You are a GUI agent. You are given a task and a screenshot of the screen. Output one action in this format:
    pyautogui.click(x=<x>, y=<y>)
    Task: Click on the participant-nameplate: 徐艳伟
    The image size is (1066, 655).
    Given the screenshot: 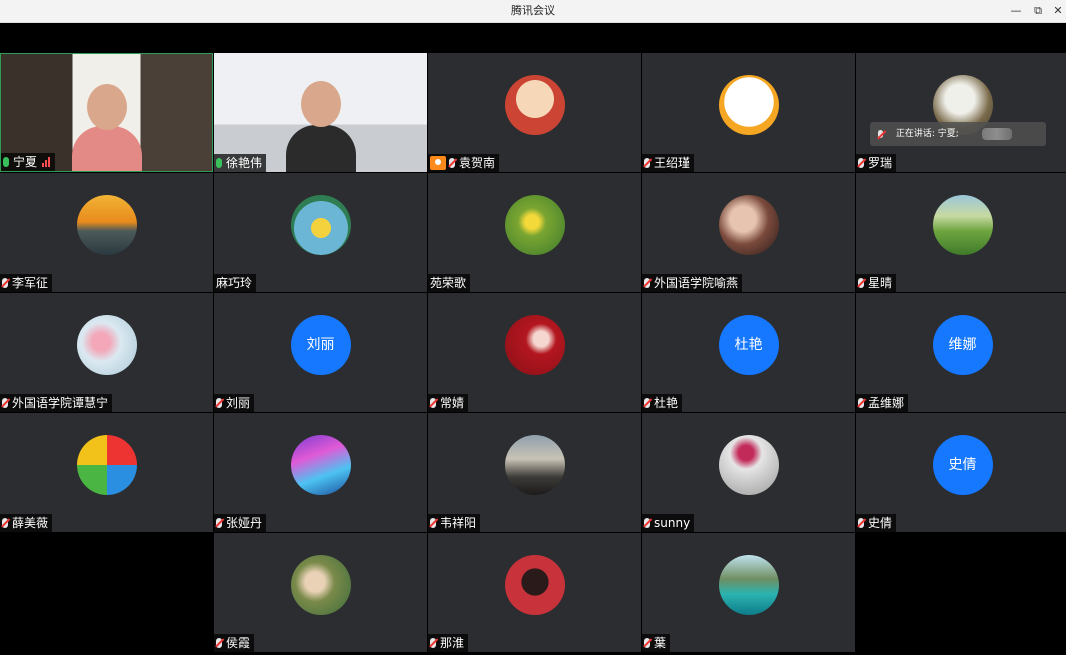 What is the action you would take?
    pyautogui.click(x=240, y=163)
    